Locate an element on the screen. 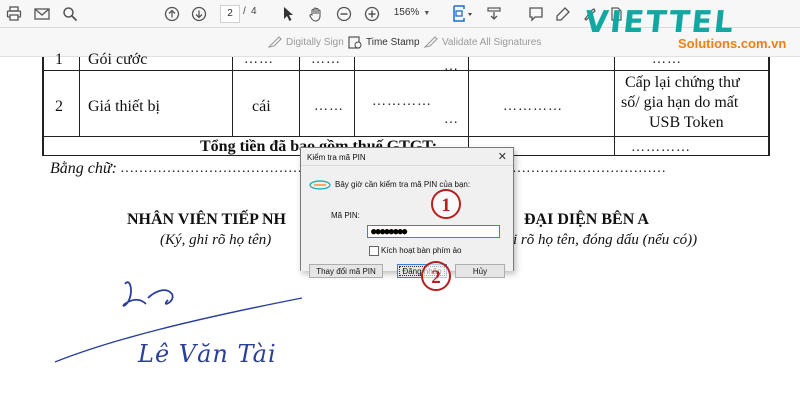 Image resolution: width=800 pixels, height=418 pixels. signature-name: Lê Văn Tài is located at coordinates (207, 354).